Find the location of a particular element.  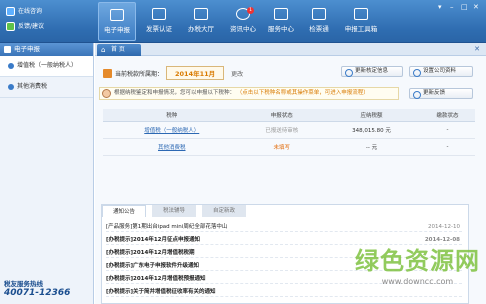

nav-e-report: 电子申报 is located at coordinates (117, 21).